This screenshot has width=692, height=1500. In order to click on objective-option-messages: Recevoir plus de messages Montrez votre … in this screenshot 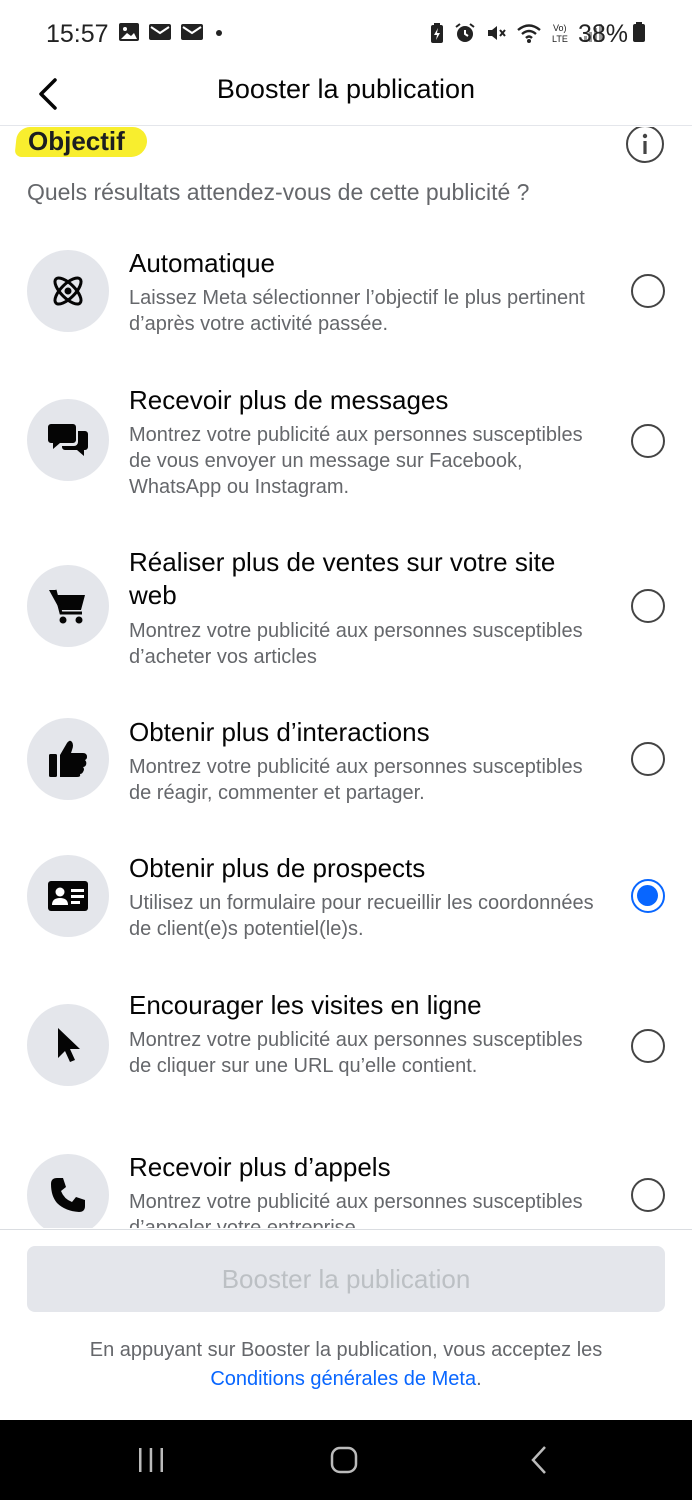, I will do `click(346, 449)`.